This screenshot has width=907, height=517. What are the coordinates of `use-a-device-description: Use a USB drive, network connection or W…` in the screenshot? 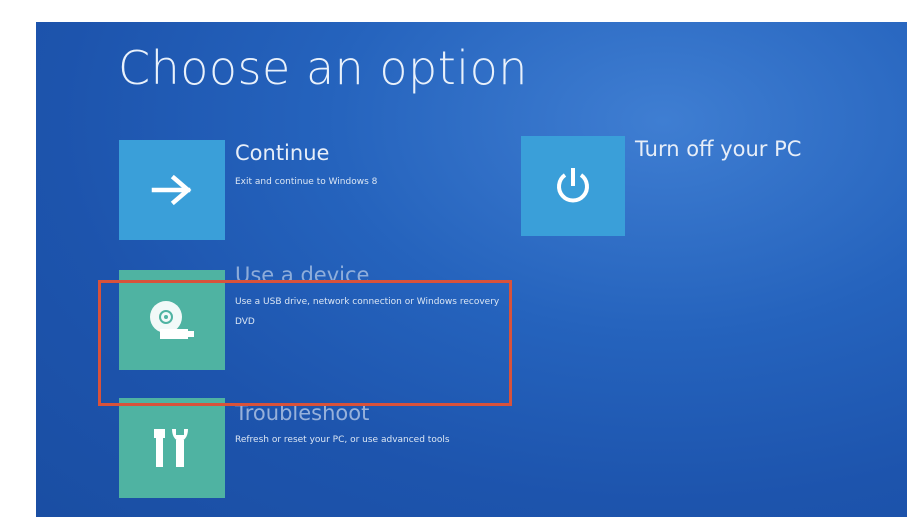 It's located at (367, 312).